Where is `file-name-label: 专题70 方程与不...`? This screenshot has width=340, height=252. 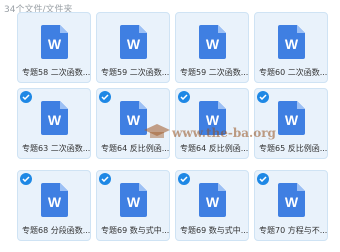 file-name-label: 专题70 方程与不... is located at coordinates (293, 230).